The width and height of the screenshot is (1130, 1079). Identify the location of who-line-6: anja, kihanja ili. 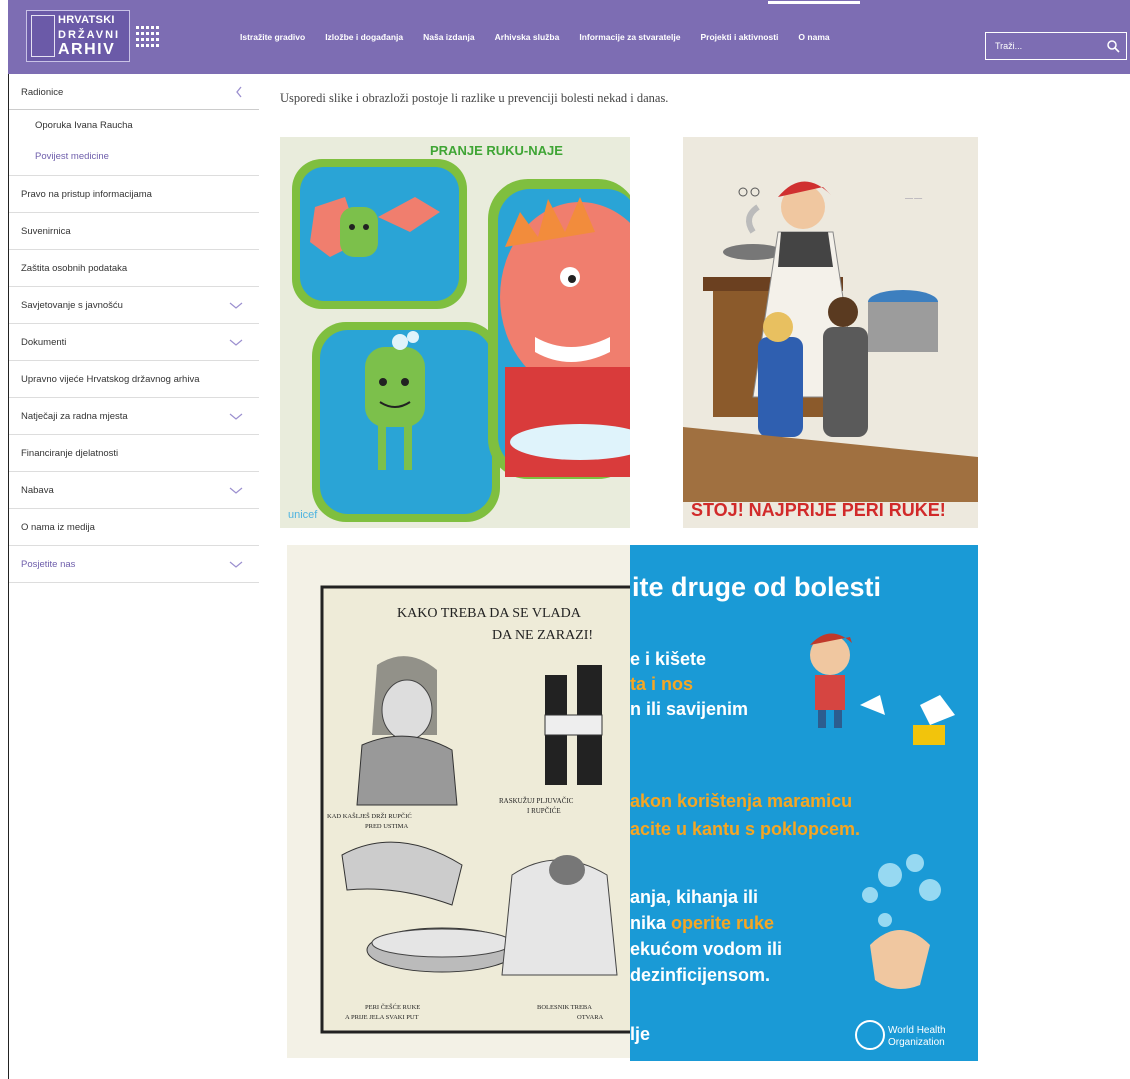
(694, 897).